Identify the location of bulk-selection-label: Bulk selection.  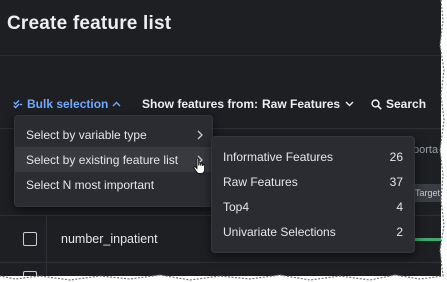
(68, 104).